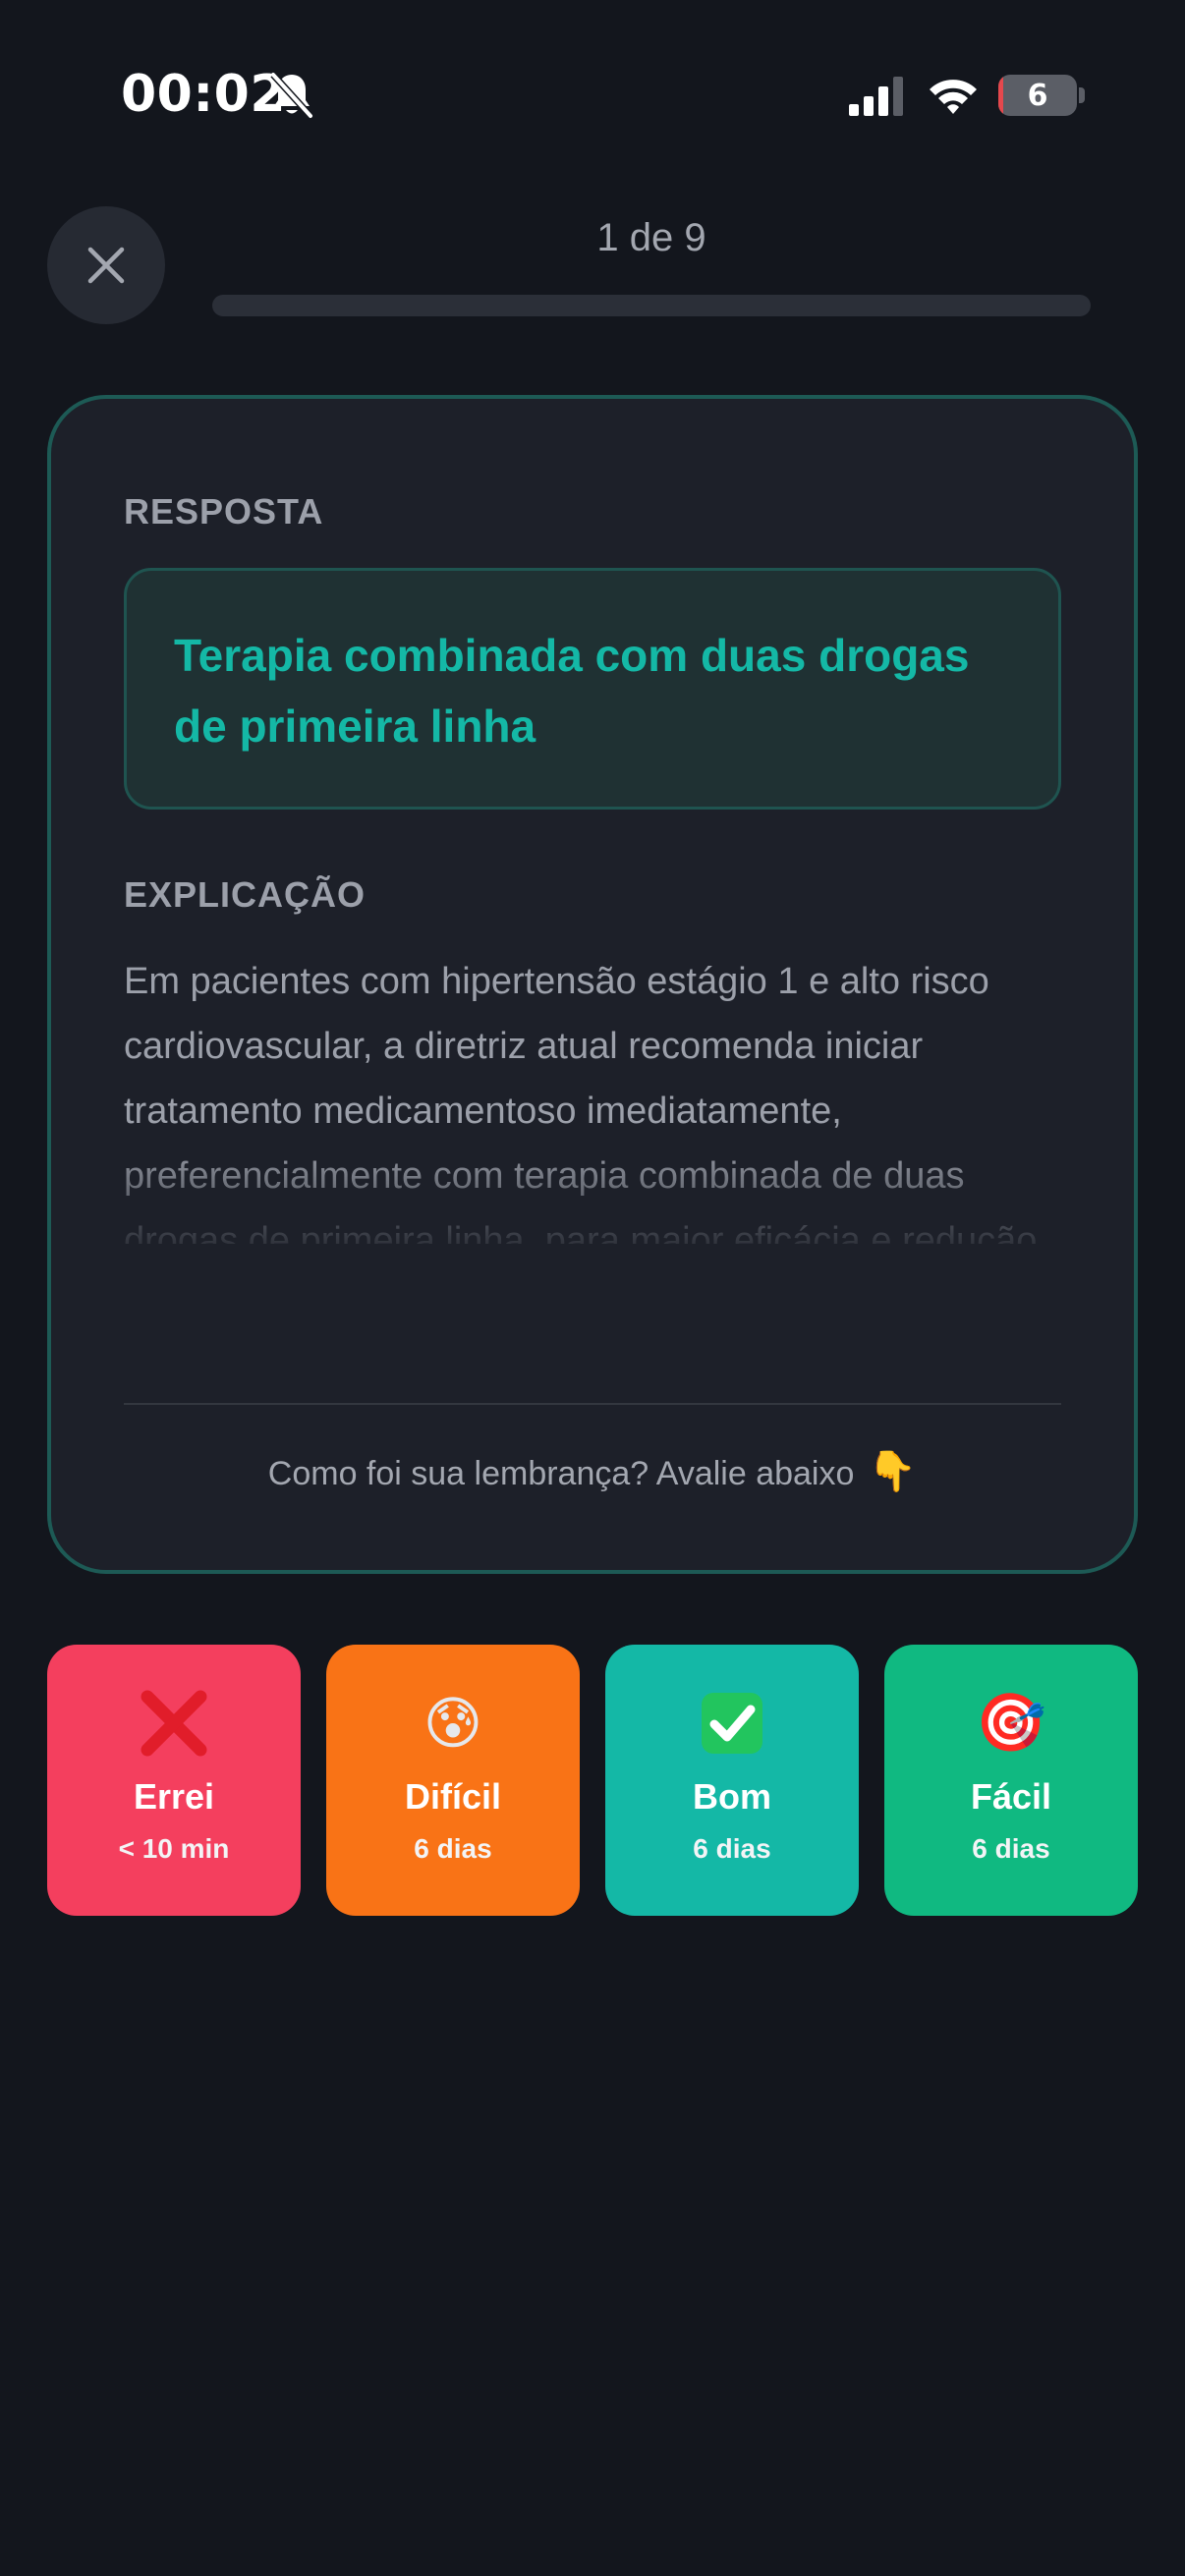 Image resolution: width=1185 pixels, height=2576 pixels. I want to click on pointing-down-icon: 👇, so click(893, 1471).